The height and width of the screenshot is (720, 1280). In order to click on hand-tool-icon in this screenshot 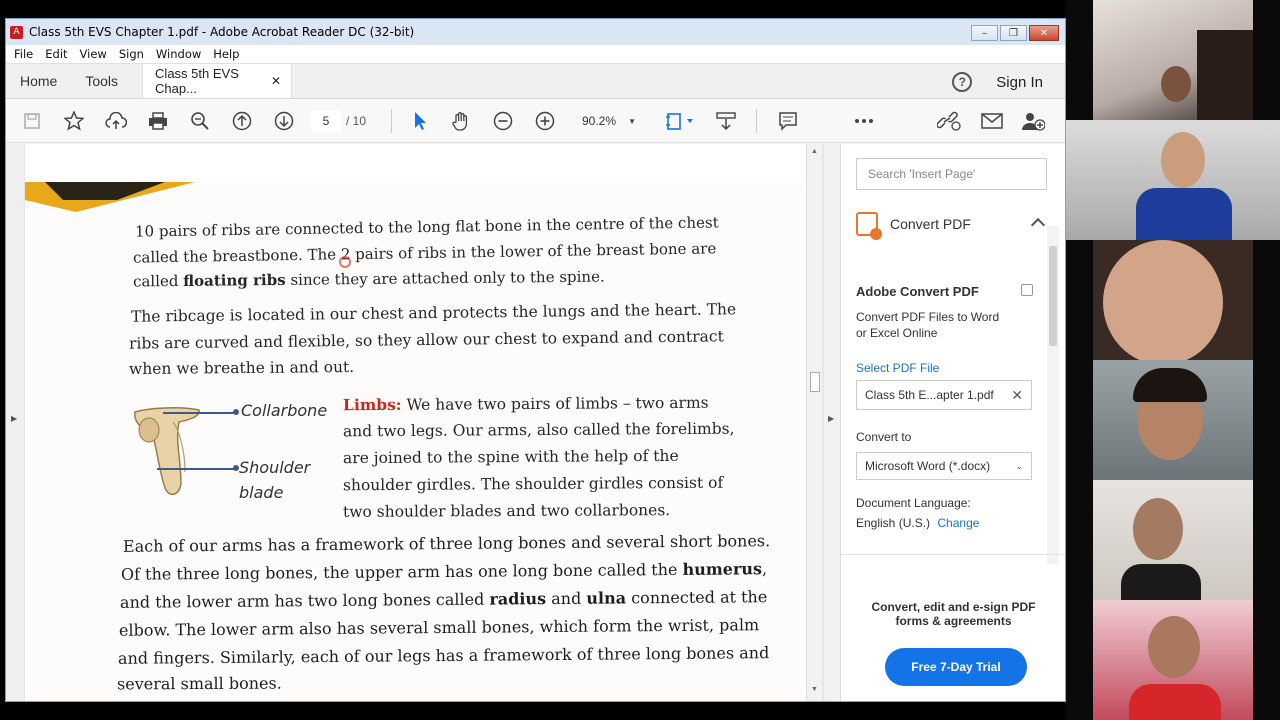, I will do `click(461, 121)`.